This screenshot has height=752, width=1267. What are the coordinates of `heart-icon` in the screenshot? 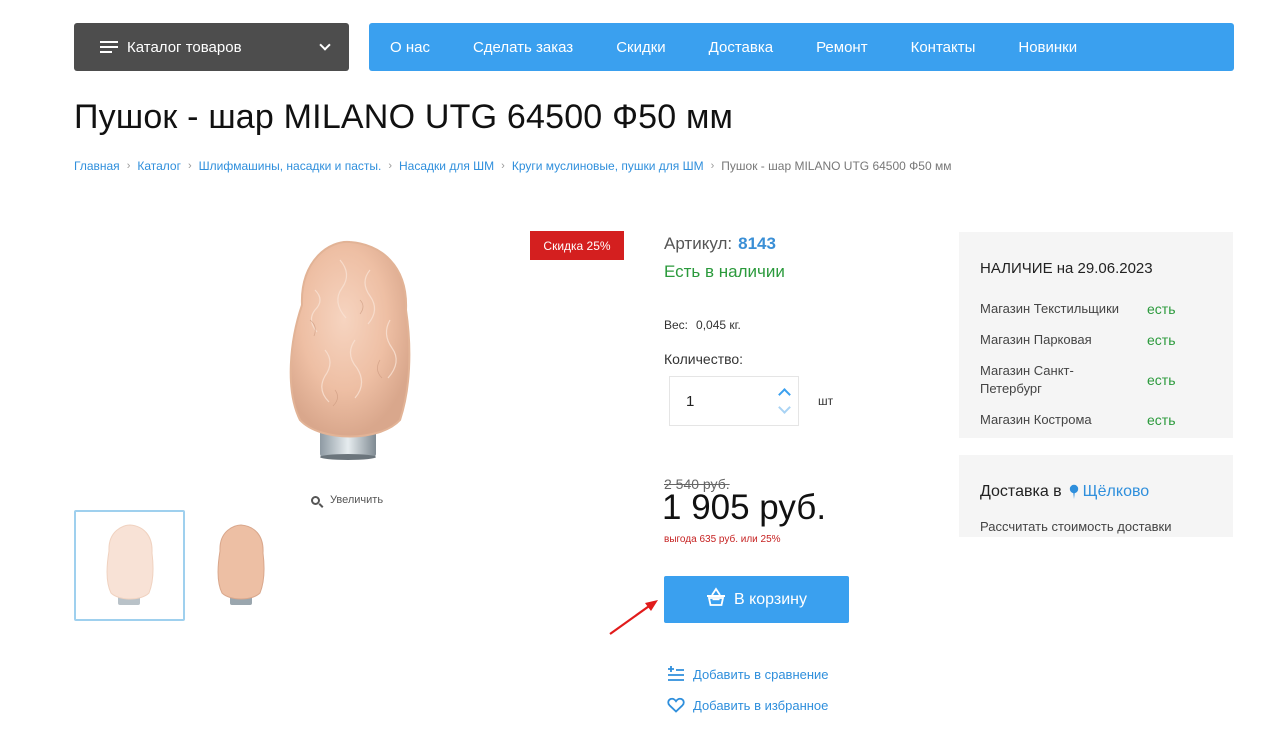 It's located at (676, 705).